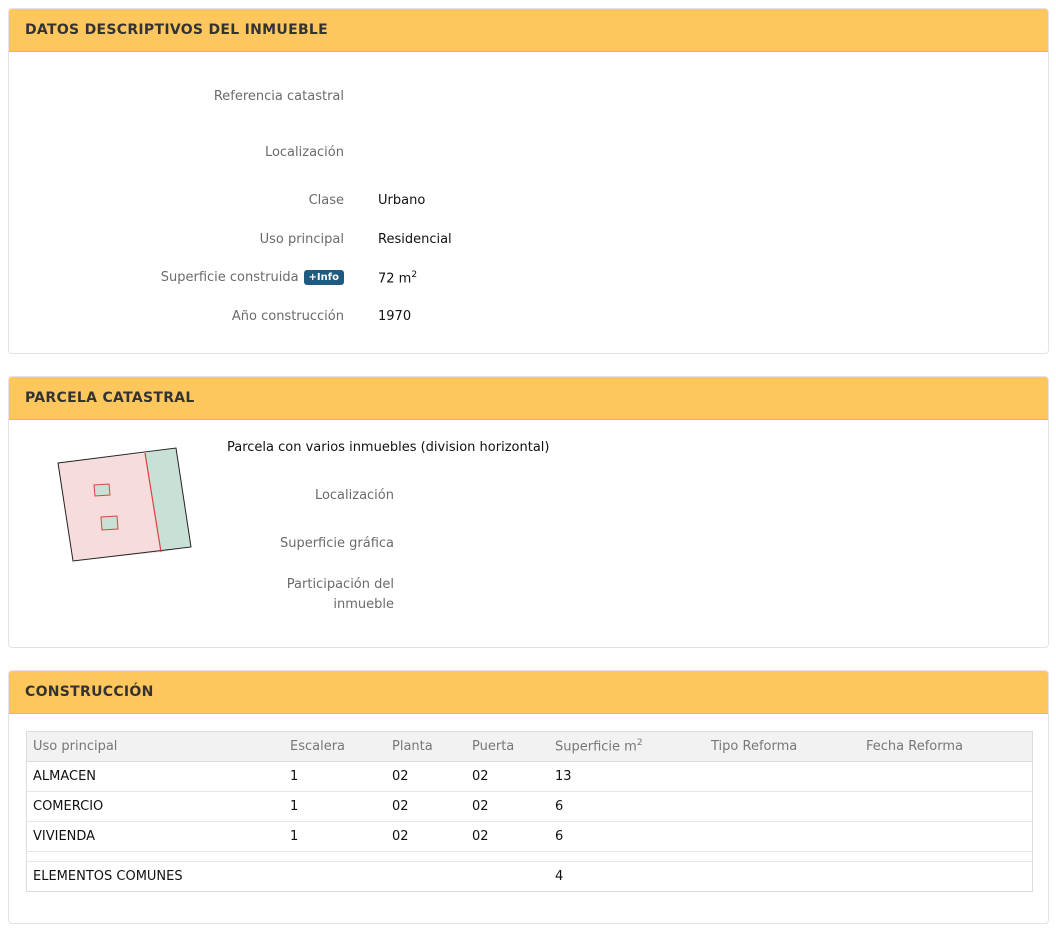 This screenshot has width=1056, height=929. I want to click on main-plot-shape, so click(109, 507).